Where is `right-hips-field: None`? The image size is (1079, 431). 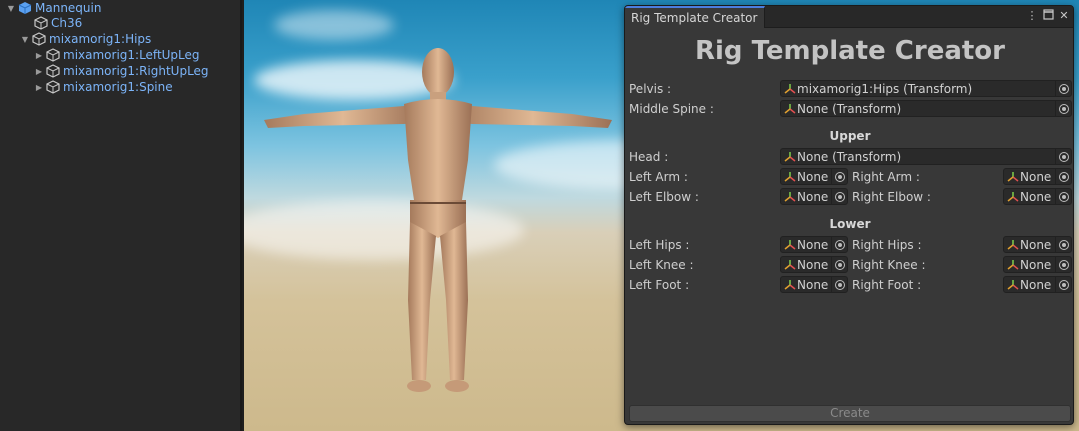 right-hips-field: None is located at coordinates (1037, 244).